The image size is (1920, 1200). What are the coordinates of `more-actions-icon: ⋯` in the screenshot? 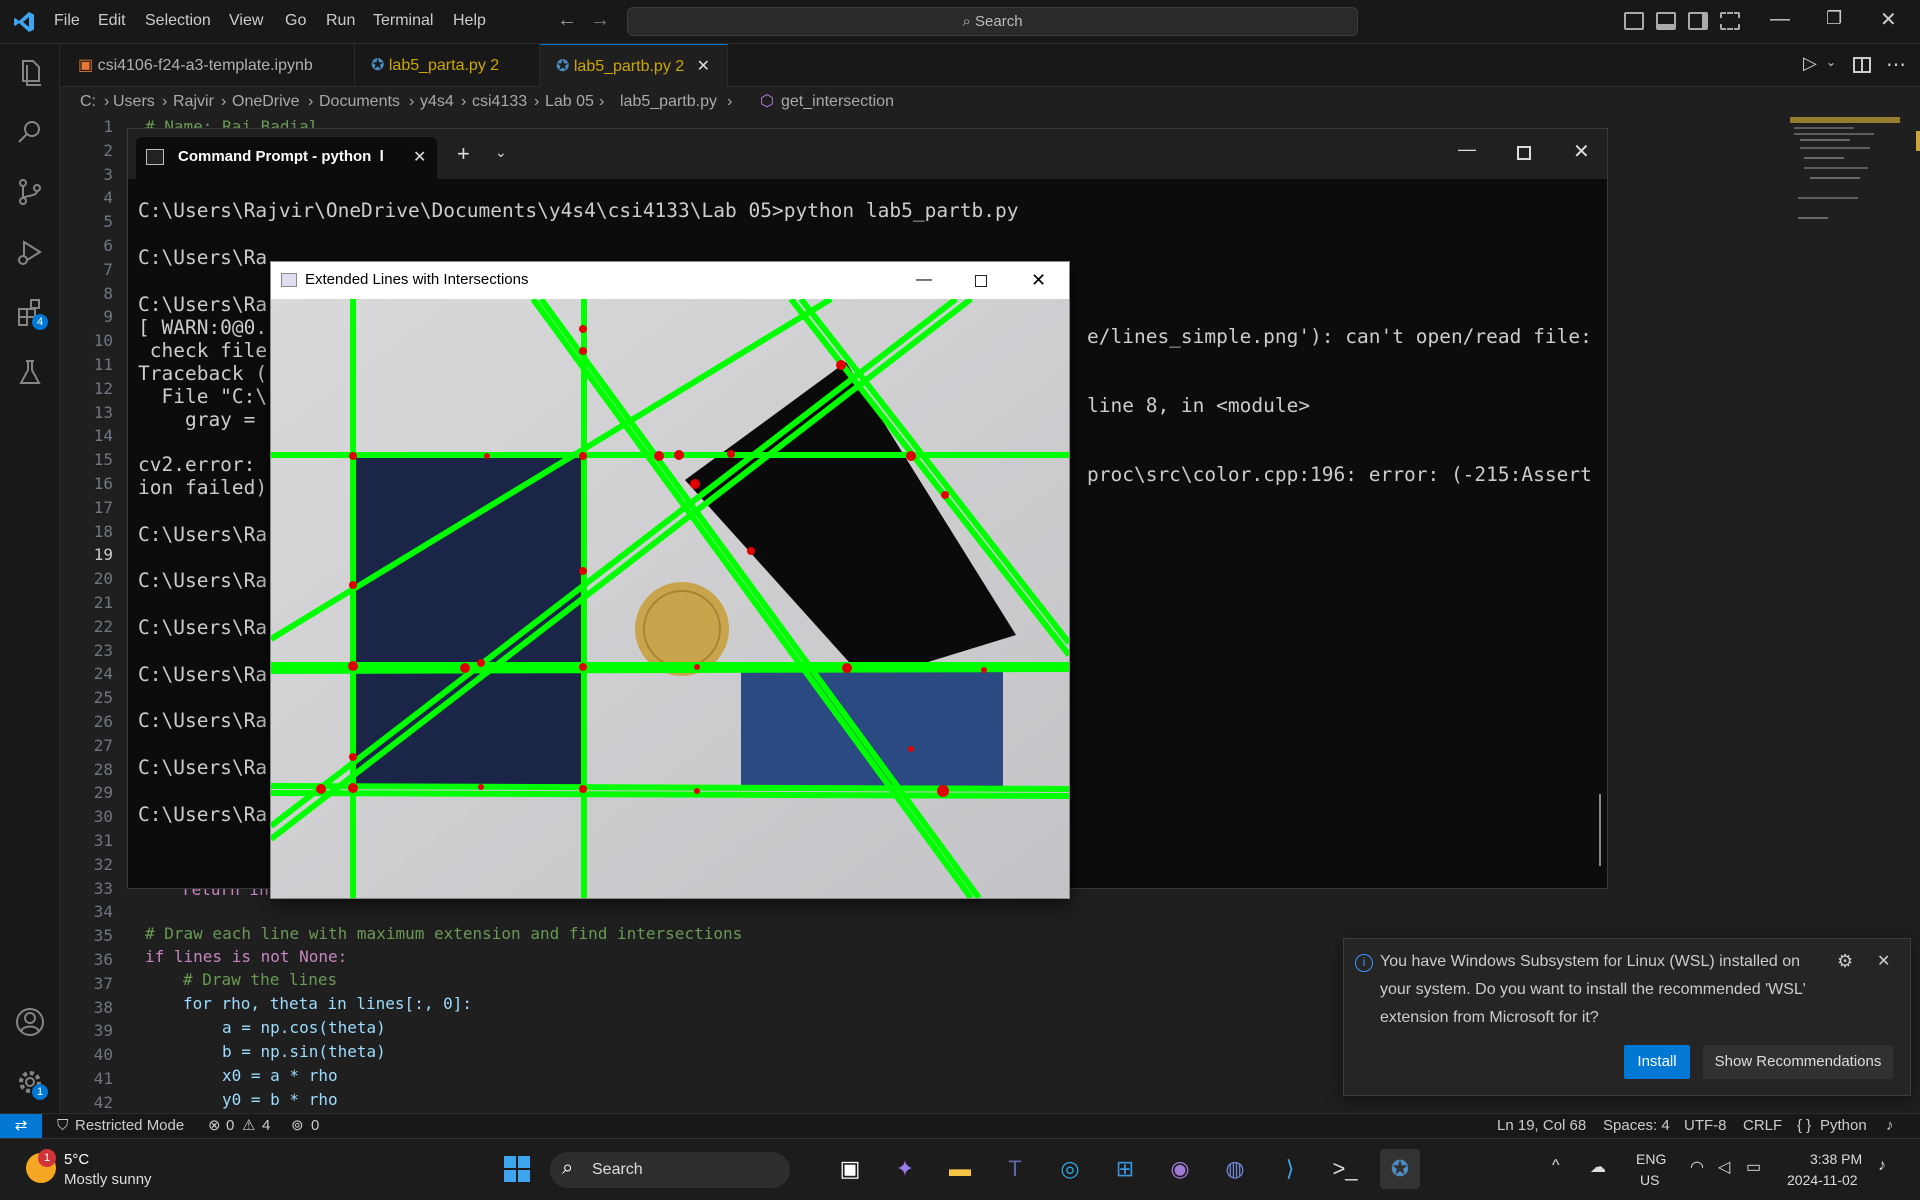 It's located at (1896, 64).